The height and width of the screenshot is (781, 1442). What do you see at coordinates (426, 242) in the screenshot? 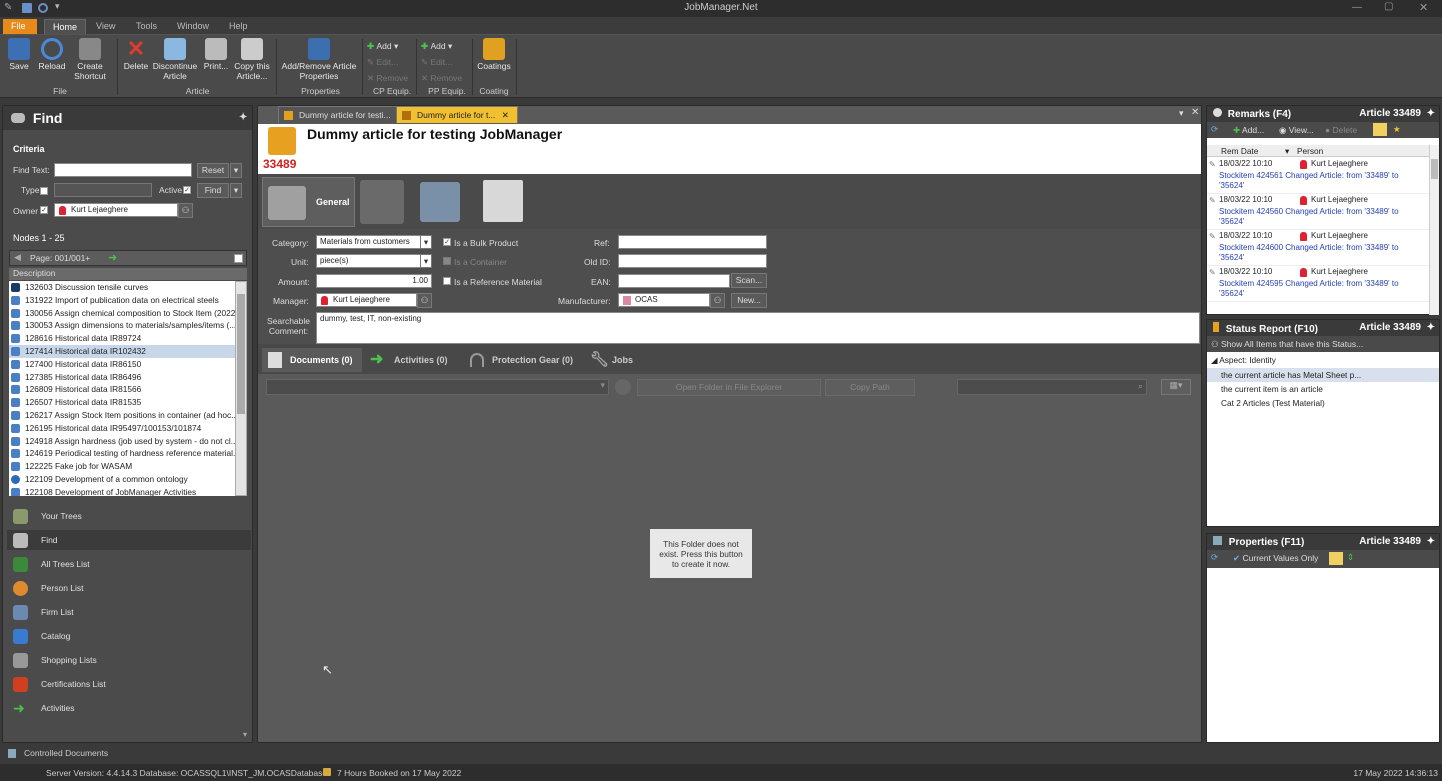
I see `category-dropdown: ▾` at bounding box center [426, 242].